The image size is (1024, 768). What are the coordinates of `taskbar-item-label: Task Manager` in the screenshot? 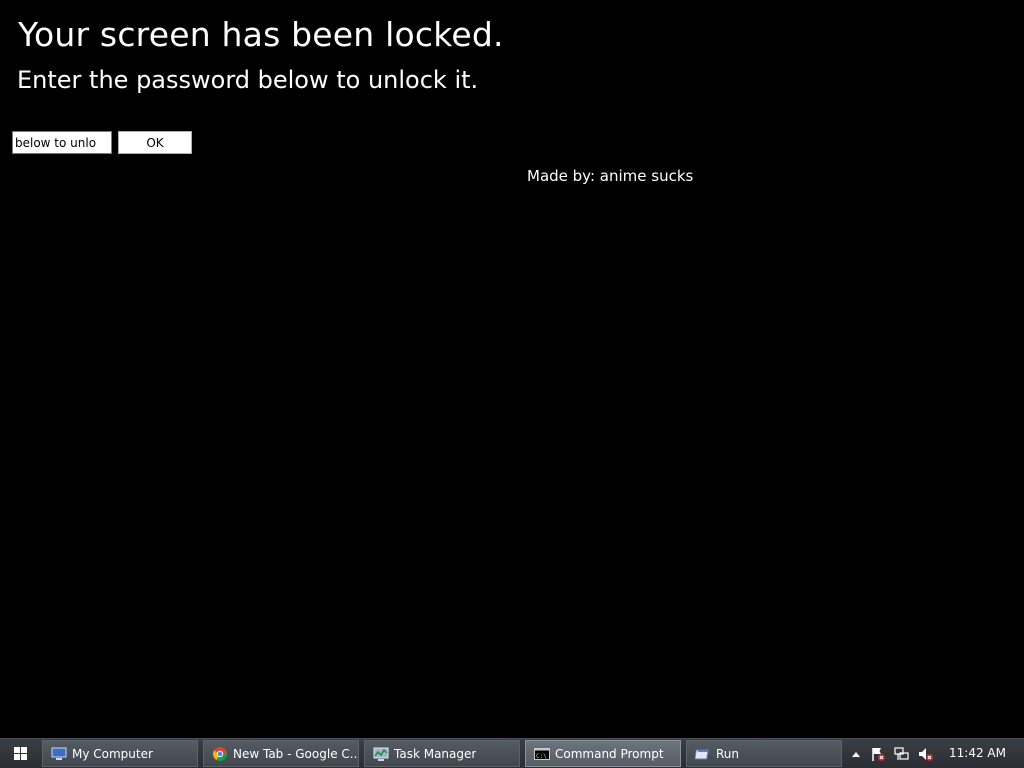 It's located at (435, 753).